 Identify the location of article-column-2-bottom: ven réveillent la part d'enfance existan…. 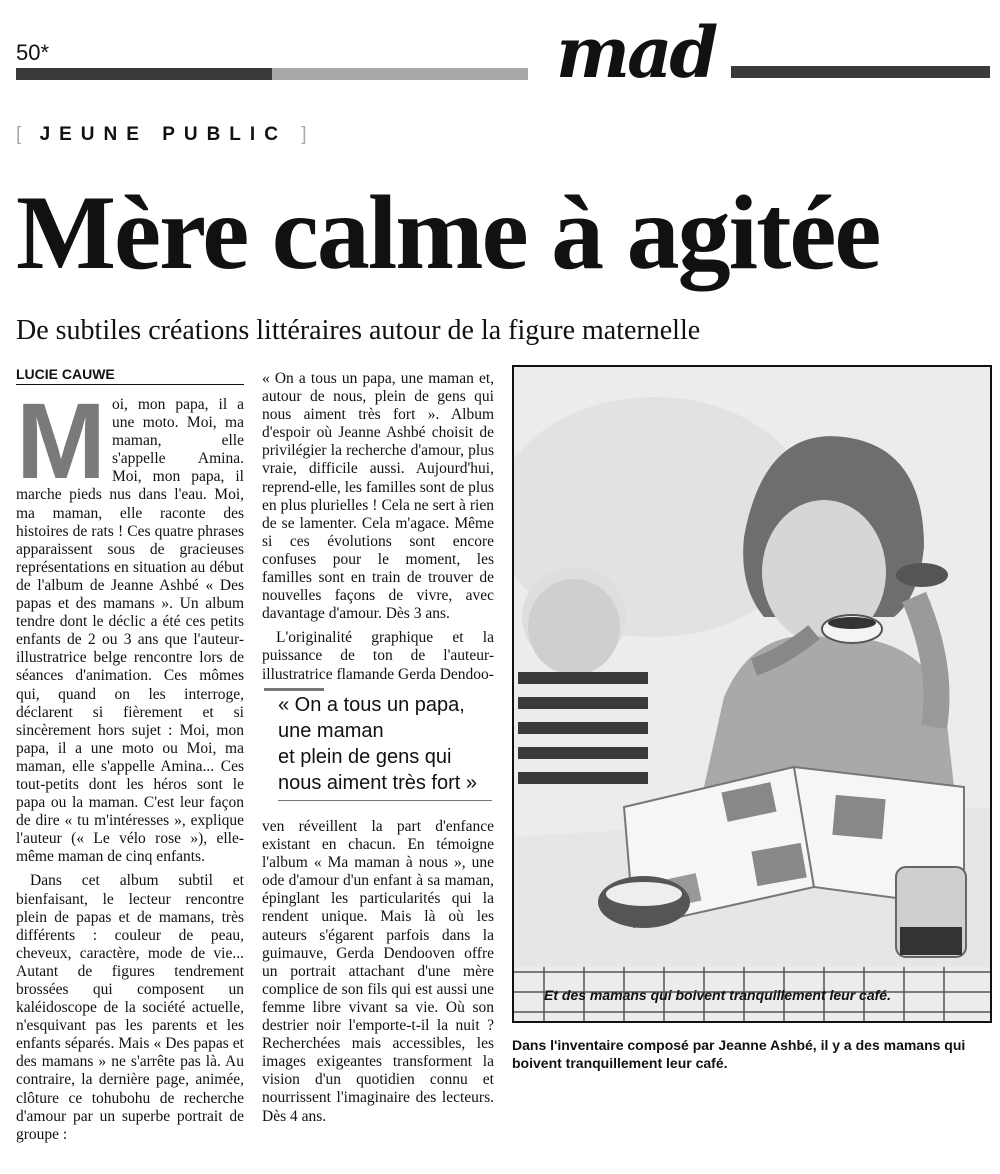
(378, 972).